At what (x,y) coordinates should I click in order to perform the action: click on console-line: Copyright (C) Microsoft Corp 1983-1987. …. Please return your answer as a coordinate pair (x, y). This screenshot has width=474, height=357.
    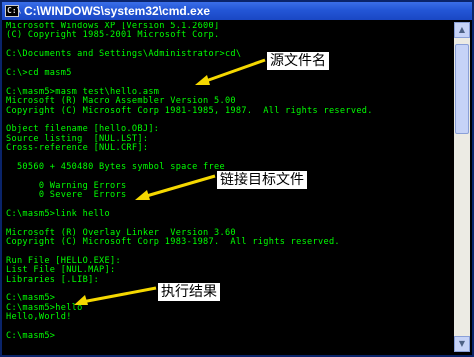
    Looking at the image, I should click on (173, 241).